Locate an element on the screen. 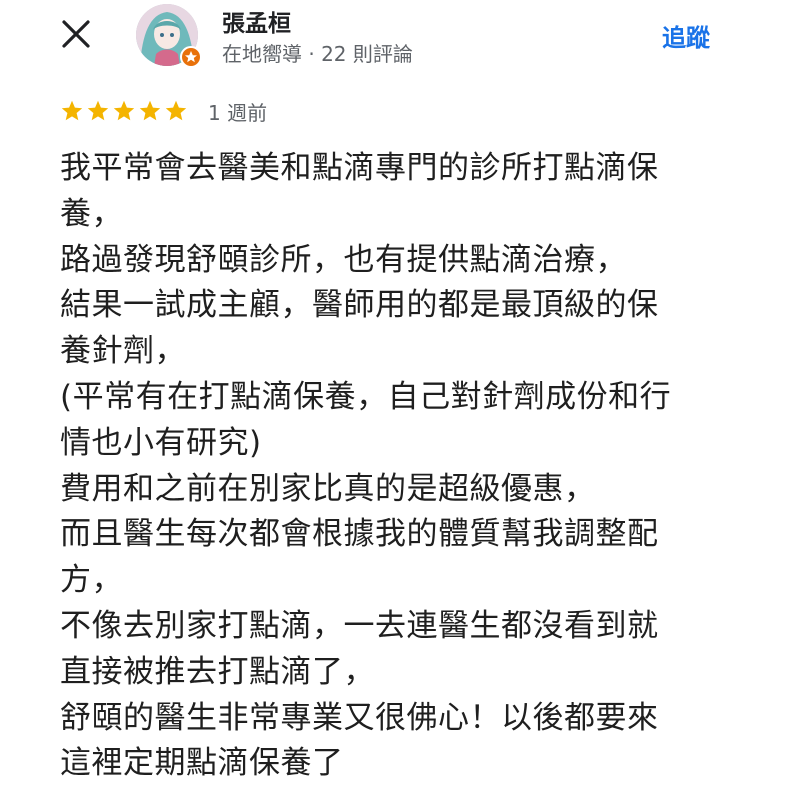  reviewer-avatar is located at coordinates (169, 37).